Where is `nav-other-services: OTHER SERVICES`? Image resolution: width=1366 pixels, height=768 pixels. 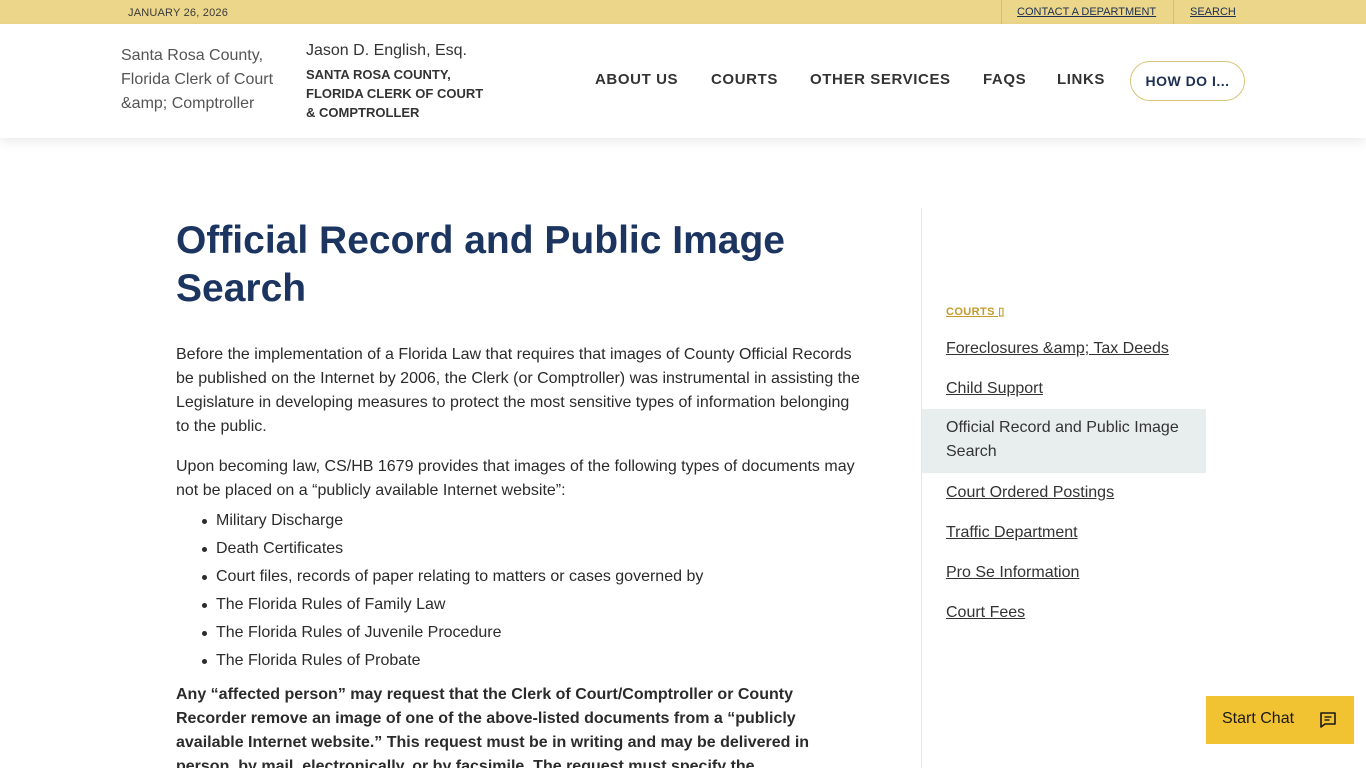 nav-other-services: OTHER SERVICES is located at coordinates (880, 79).